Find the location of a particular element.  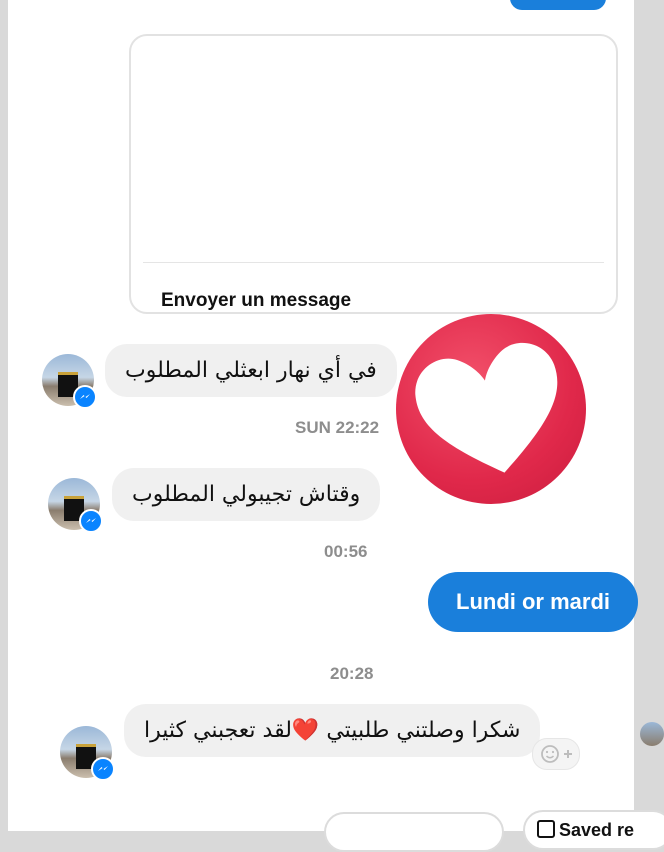

red-heart-emoji: ❤️ is located at coordinates (305, 730).